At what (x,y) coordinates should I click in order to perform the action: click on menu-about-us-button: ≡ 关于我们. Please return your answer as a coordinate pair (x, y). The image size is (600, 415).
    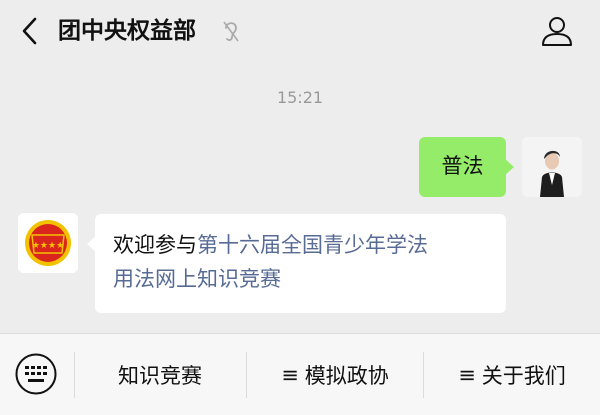
    Looking at the image, I should click on (512, 374).